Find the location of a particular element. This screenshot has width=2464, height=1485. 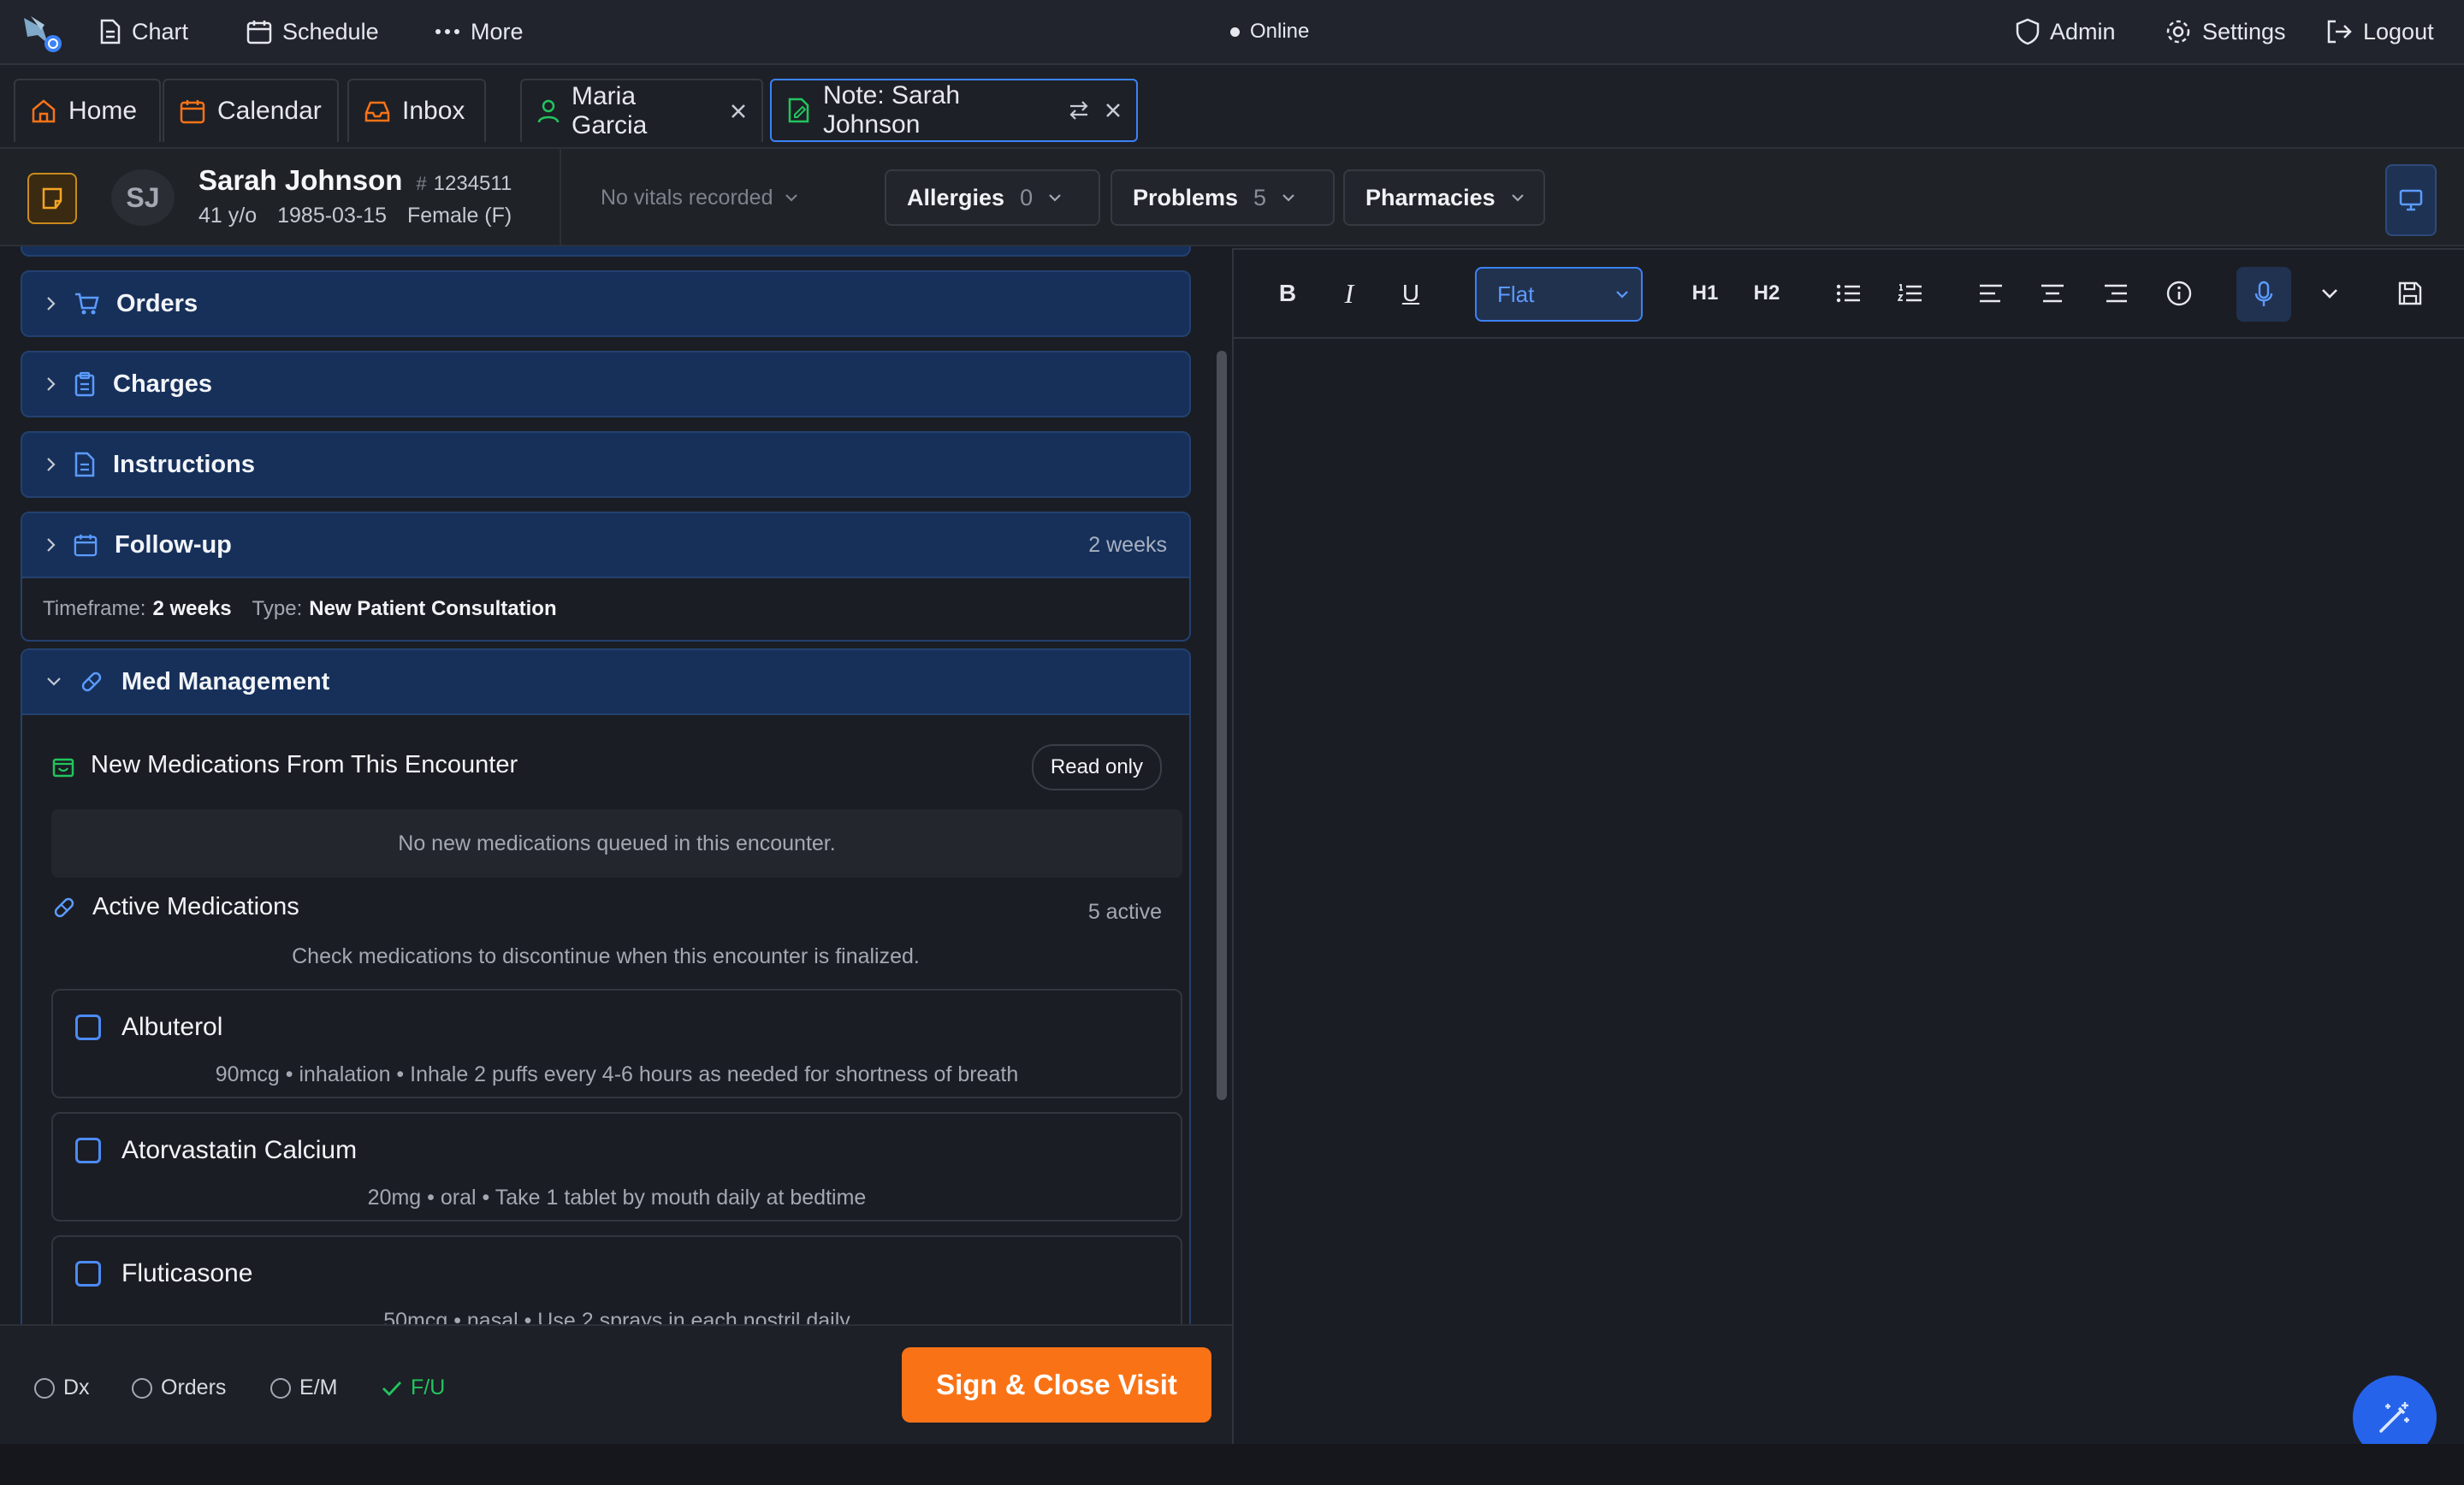

new-meds-title: New Medications From This Encounter is located at coordinates (304, 764).